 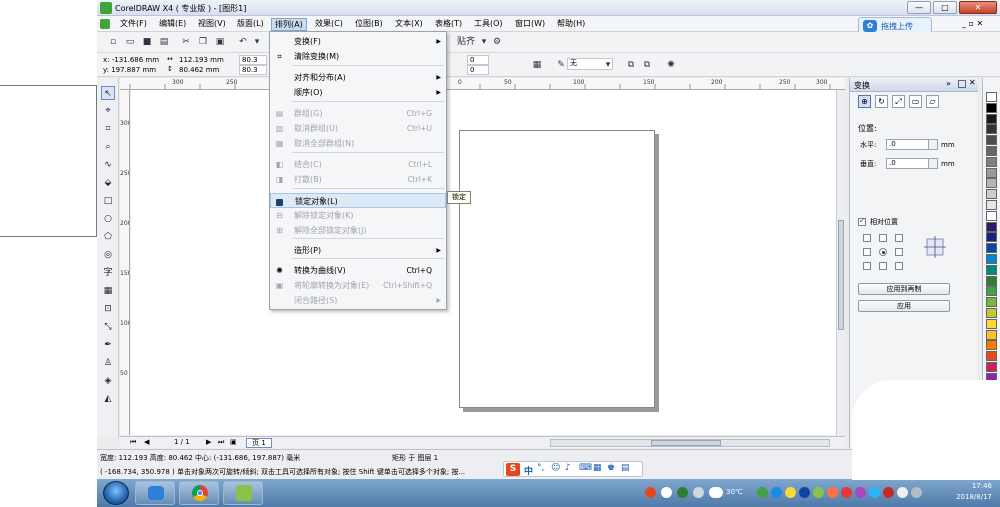 What do you see at coordinates (899, 252) in the screenshot?
I see `anchor-mr` at bounding box center [899, 252].